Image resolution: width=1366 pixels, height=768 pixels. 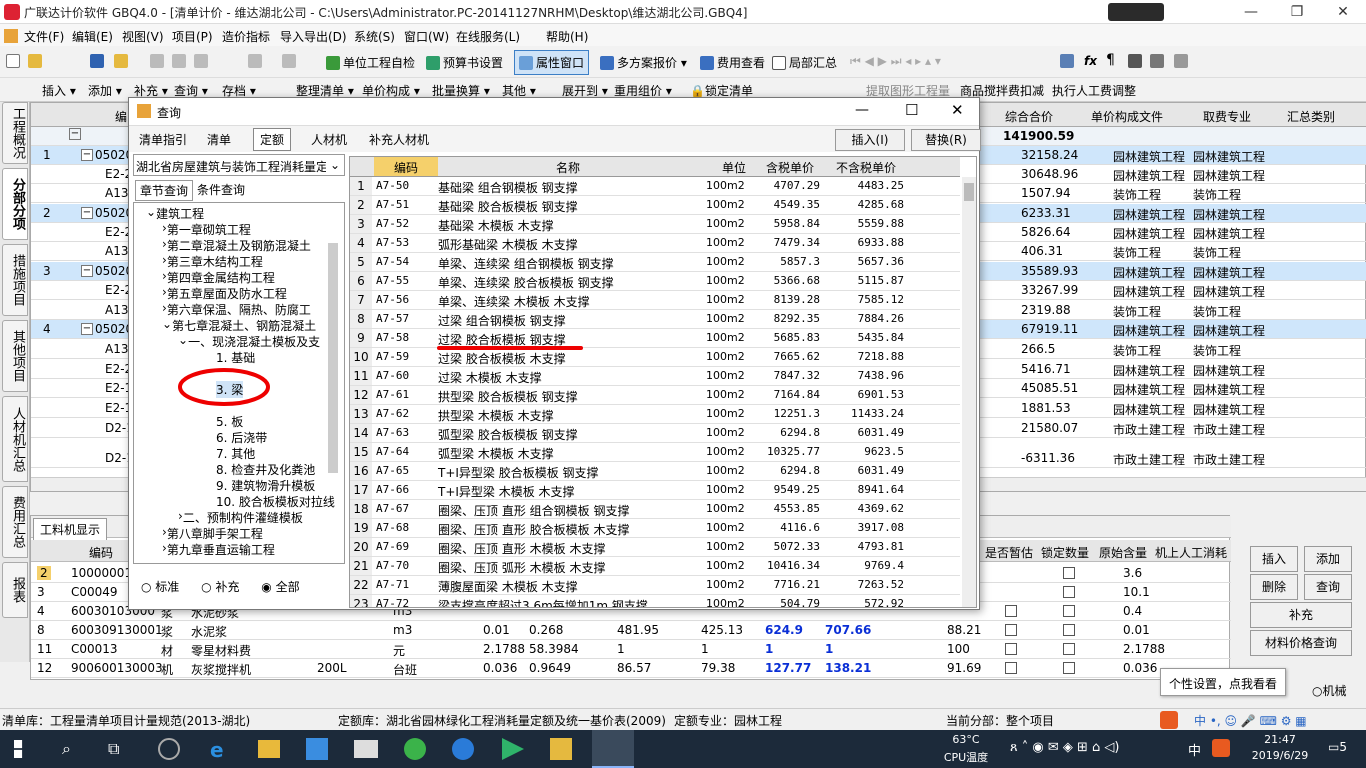 What do you see at coordinates (655, 433) in the screenshot?
I see `quota-row: 14 A7-63 弧型梁 胶合板模板 钢支撑 100m2 6294.8 6031.49` at bounding box center [655, 433].